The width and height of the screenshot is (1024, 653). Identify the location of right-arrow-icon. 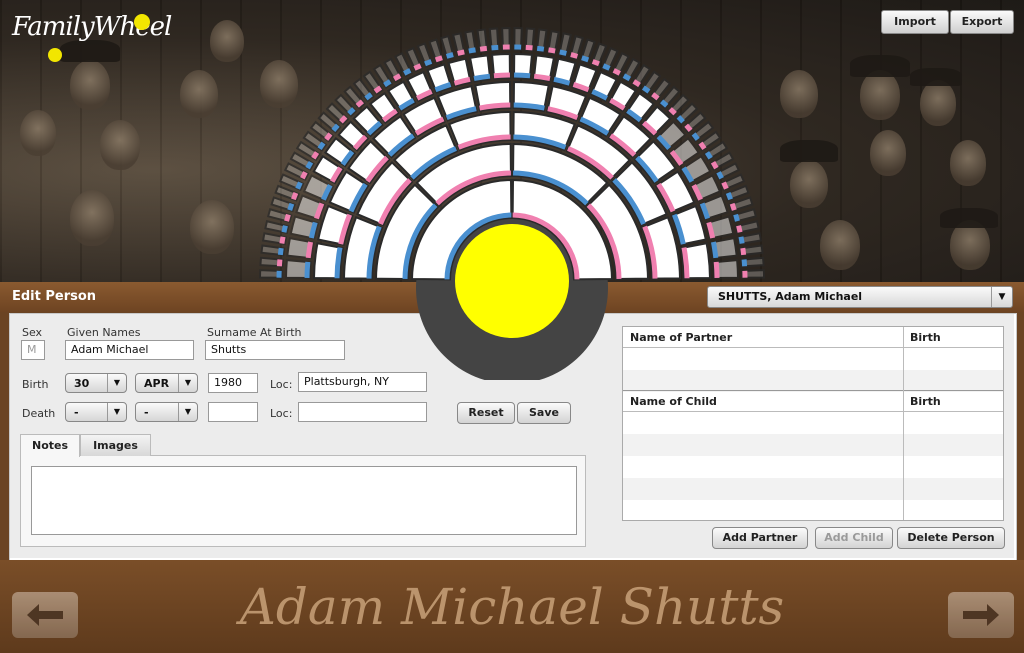
(981, 615).